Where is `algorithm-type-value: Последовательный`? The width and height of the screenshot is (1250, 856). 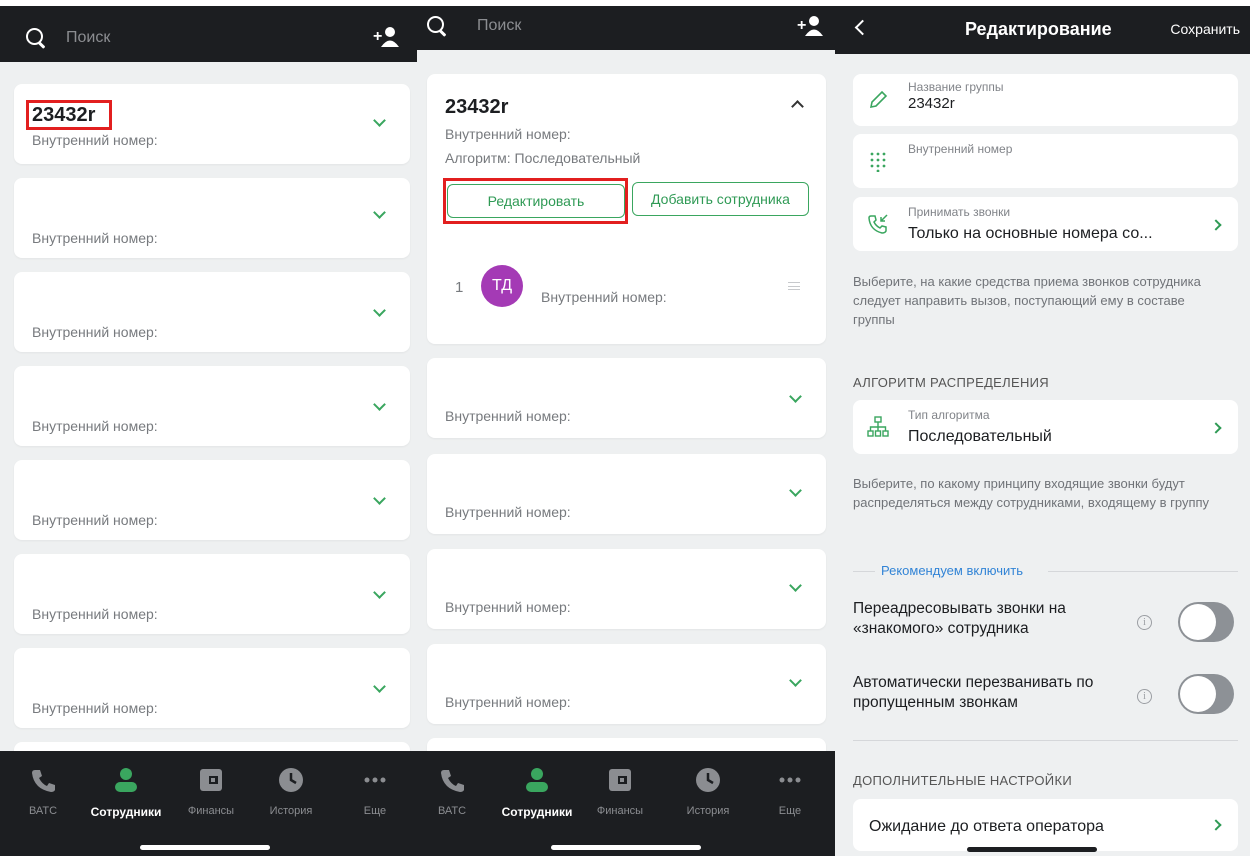 algorithm-type-value: Последовательный is located at coordinates (980, 436).